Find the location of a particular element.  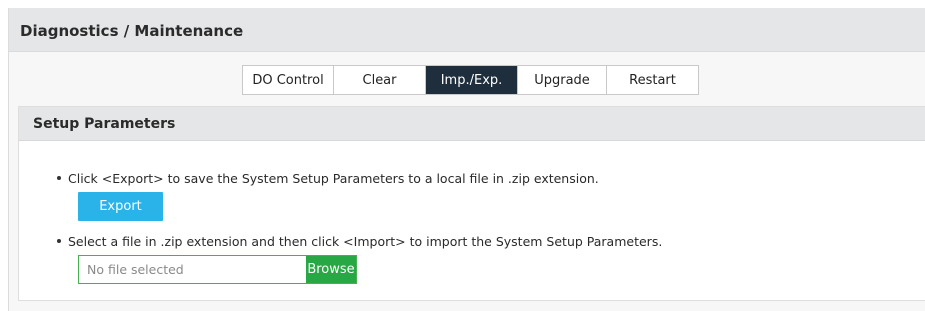

tab-imp-exp: Imp./Exp. is located at coordinates (472, 80).